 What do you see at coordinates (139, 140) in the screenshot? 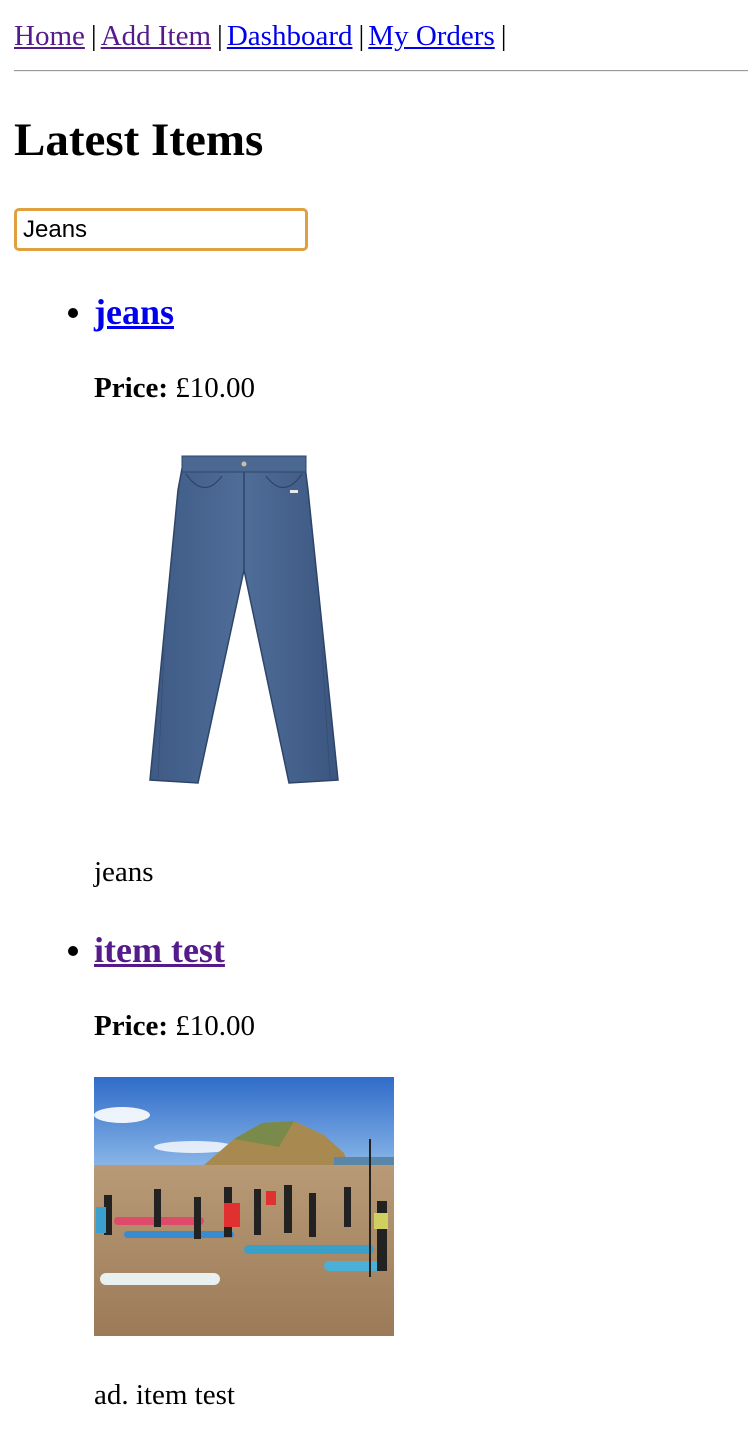
I see `page-title: Latest Items` at bounding box center [139, 140].